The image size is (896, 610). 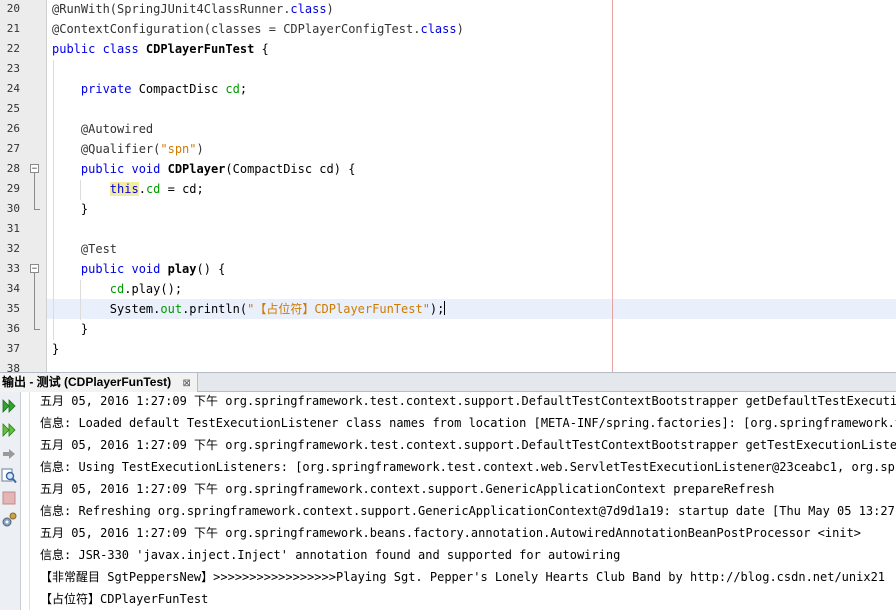 What do you see at coordinates (243, 89) in the screenshot?
I see `code-token: ;` at bounding box center [243, 89].